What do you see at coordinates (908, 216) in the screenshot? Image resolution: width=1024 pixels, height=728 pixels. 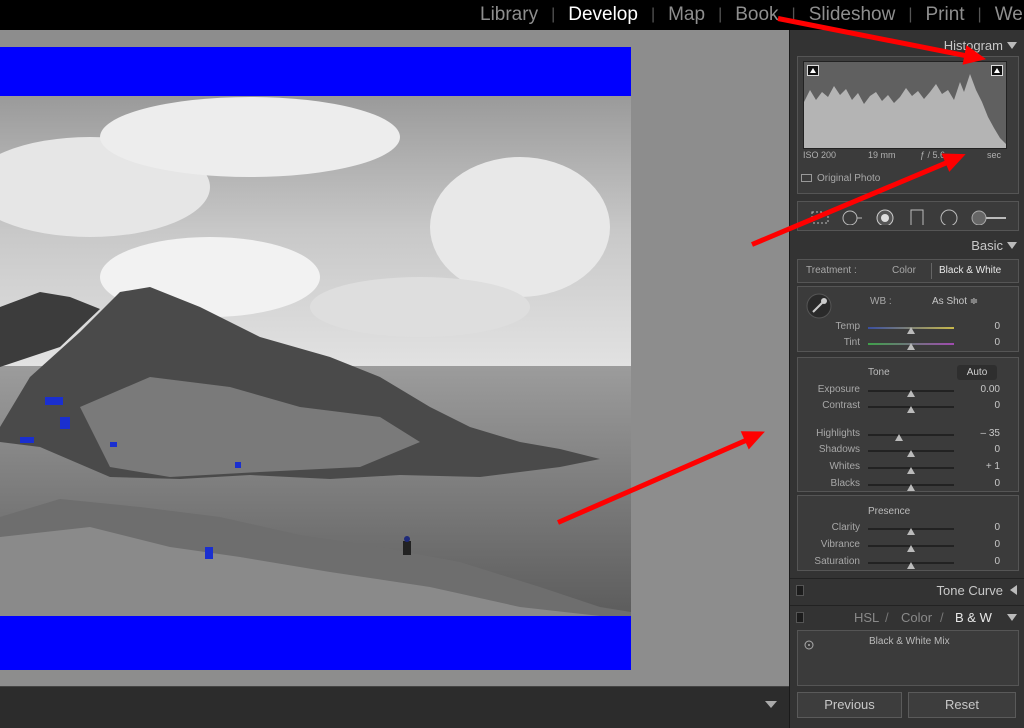 I see `tool-strip` at bounding box center [908, 216].